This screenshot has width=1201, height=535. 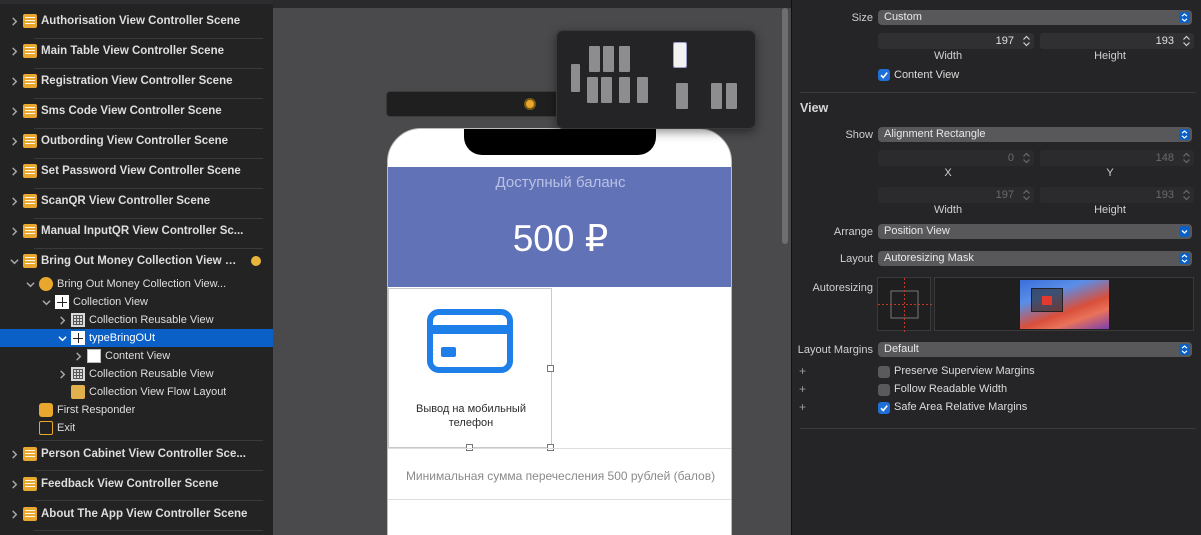 What do you see at coordinates (550, 368) in the screenshot?
I see `resize-handle` at bounding box center [550, 368].